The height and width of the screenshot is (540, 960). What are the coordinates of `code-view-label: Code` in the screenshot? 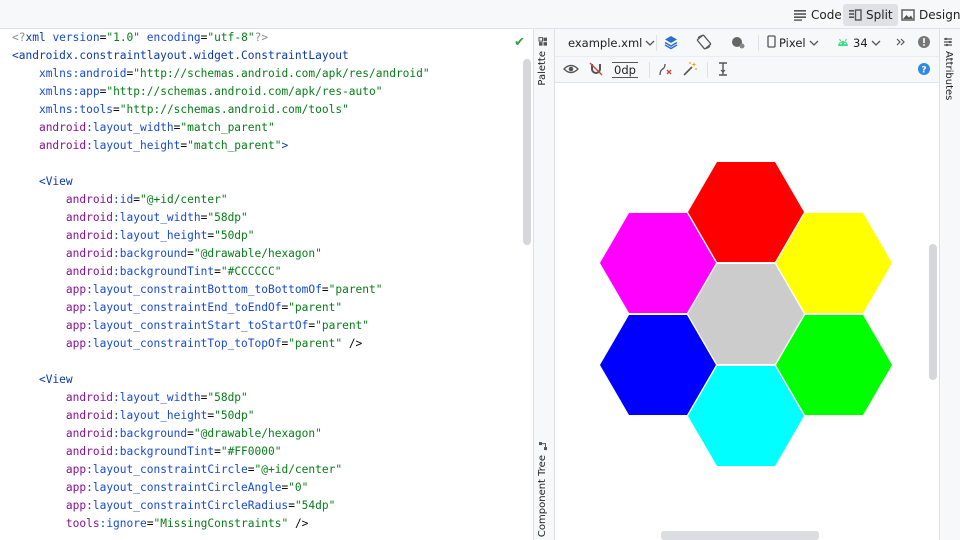 It's located at (826, 15).